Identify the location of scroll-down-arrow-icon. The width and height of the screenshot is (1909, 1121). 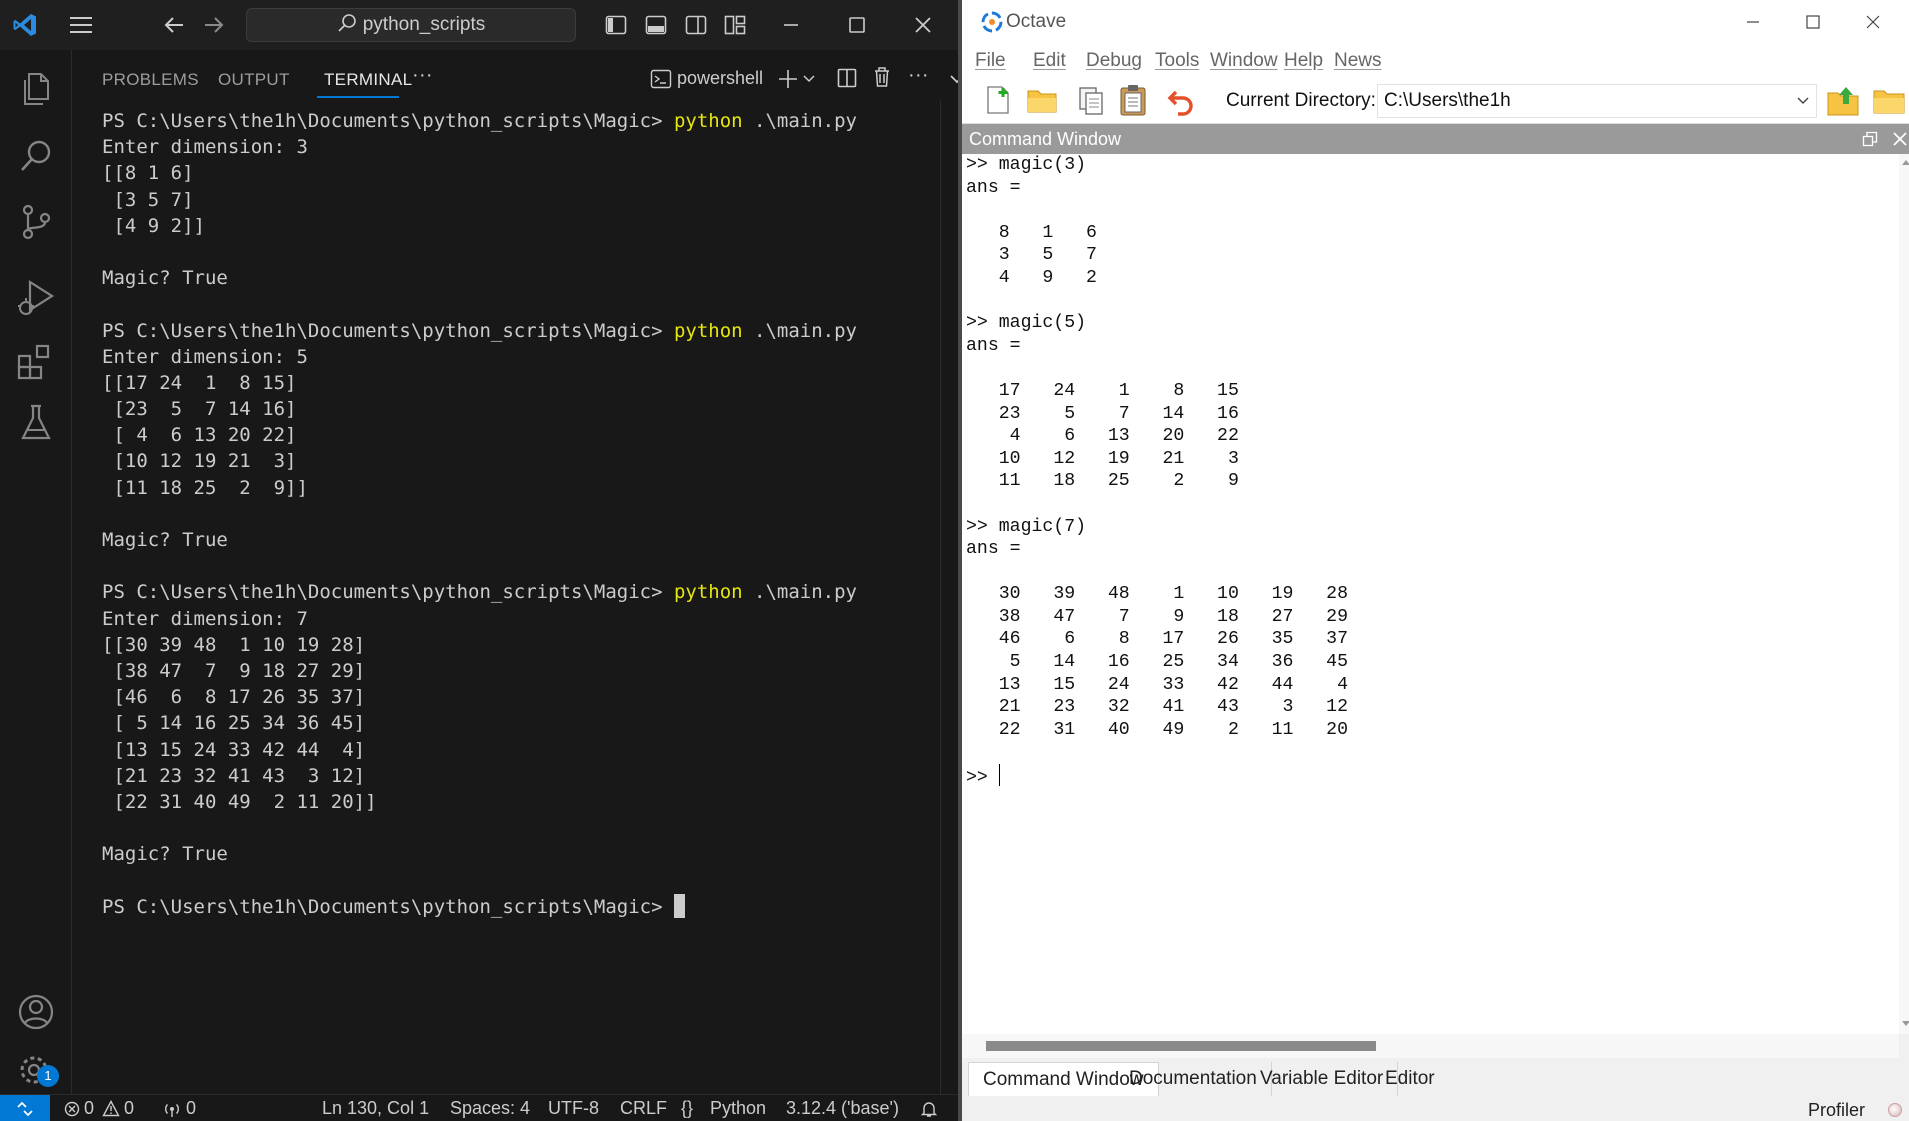
(1905, 1024).